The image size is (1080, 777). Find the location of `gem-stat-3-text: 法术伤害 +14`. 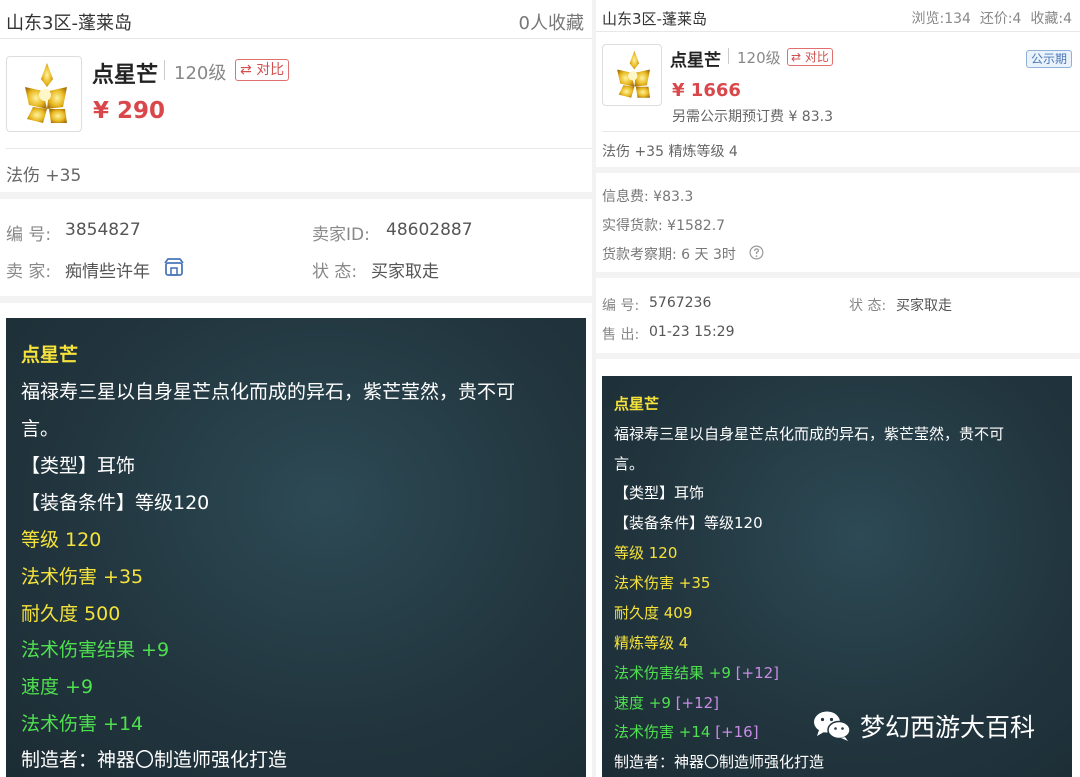

gem-stat-3-text: 法术伤害 +14 is located at coordinates (662, 732).